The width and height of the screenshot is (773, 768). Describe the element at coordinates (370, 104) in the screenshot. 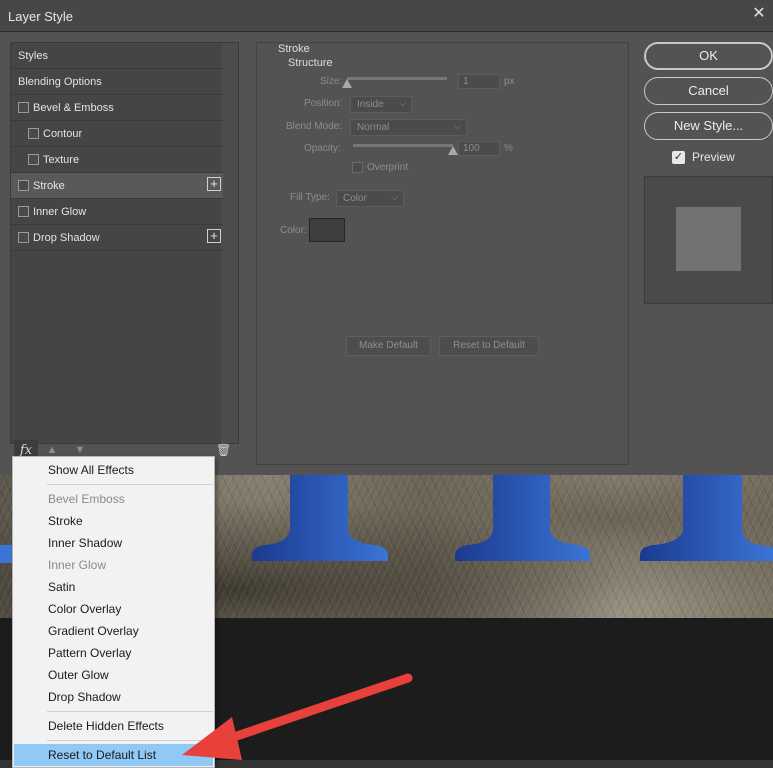

I see `position-value: Inside` at that location.